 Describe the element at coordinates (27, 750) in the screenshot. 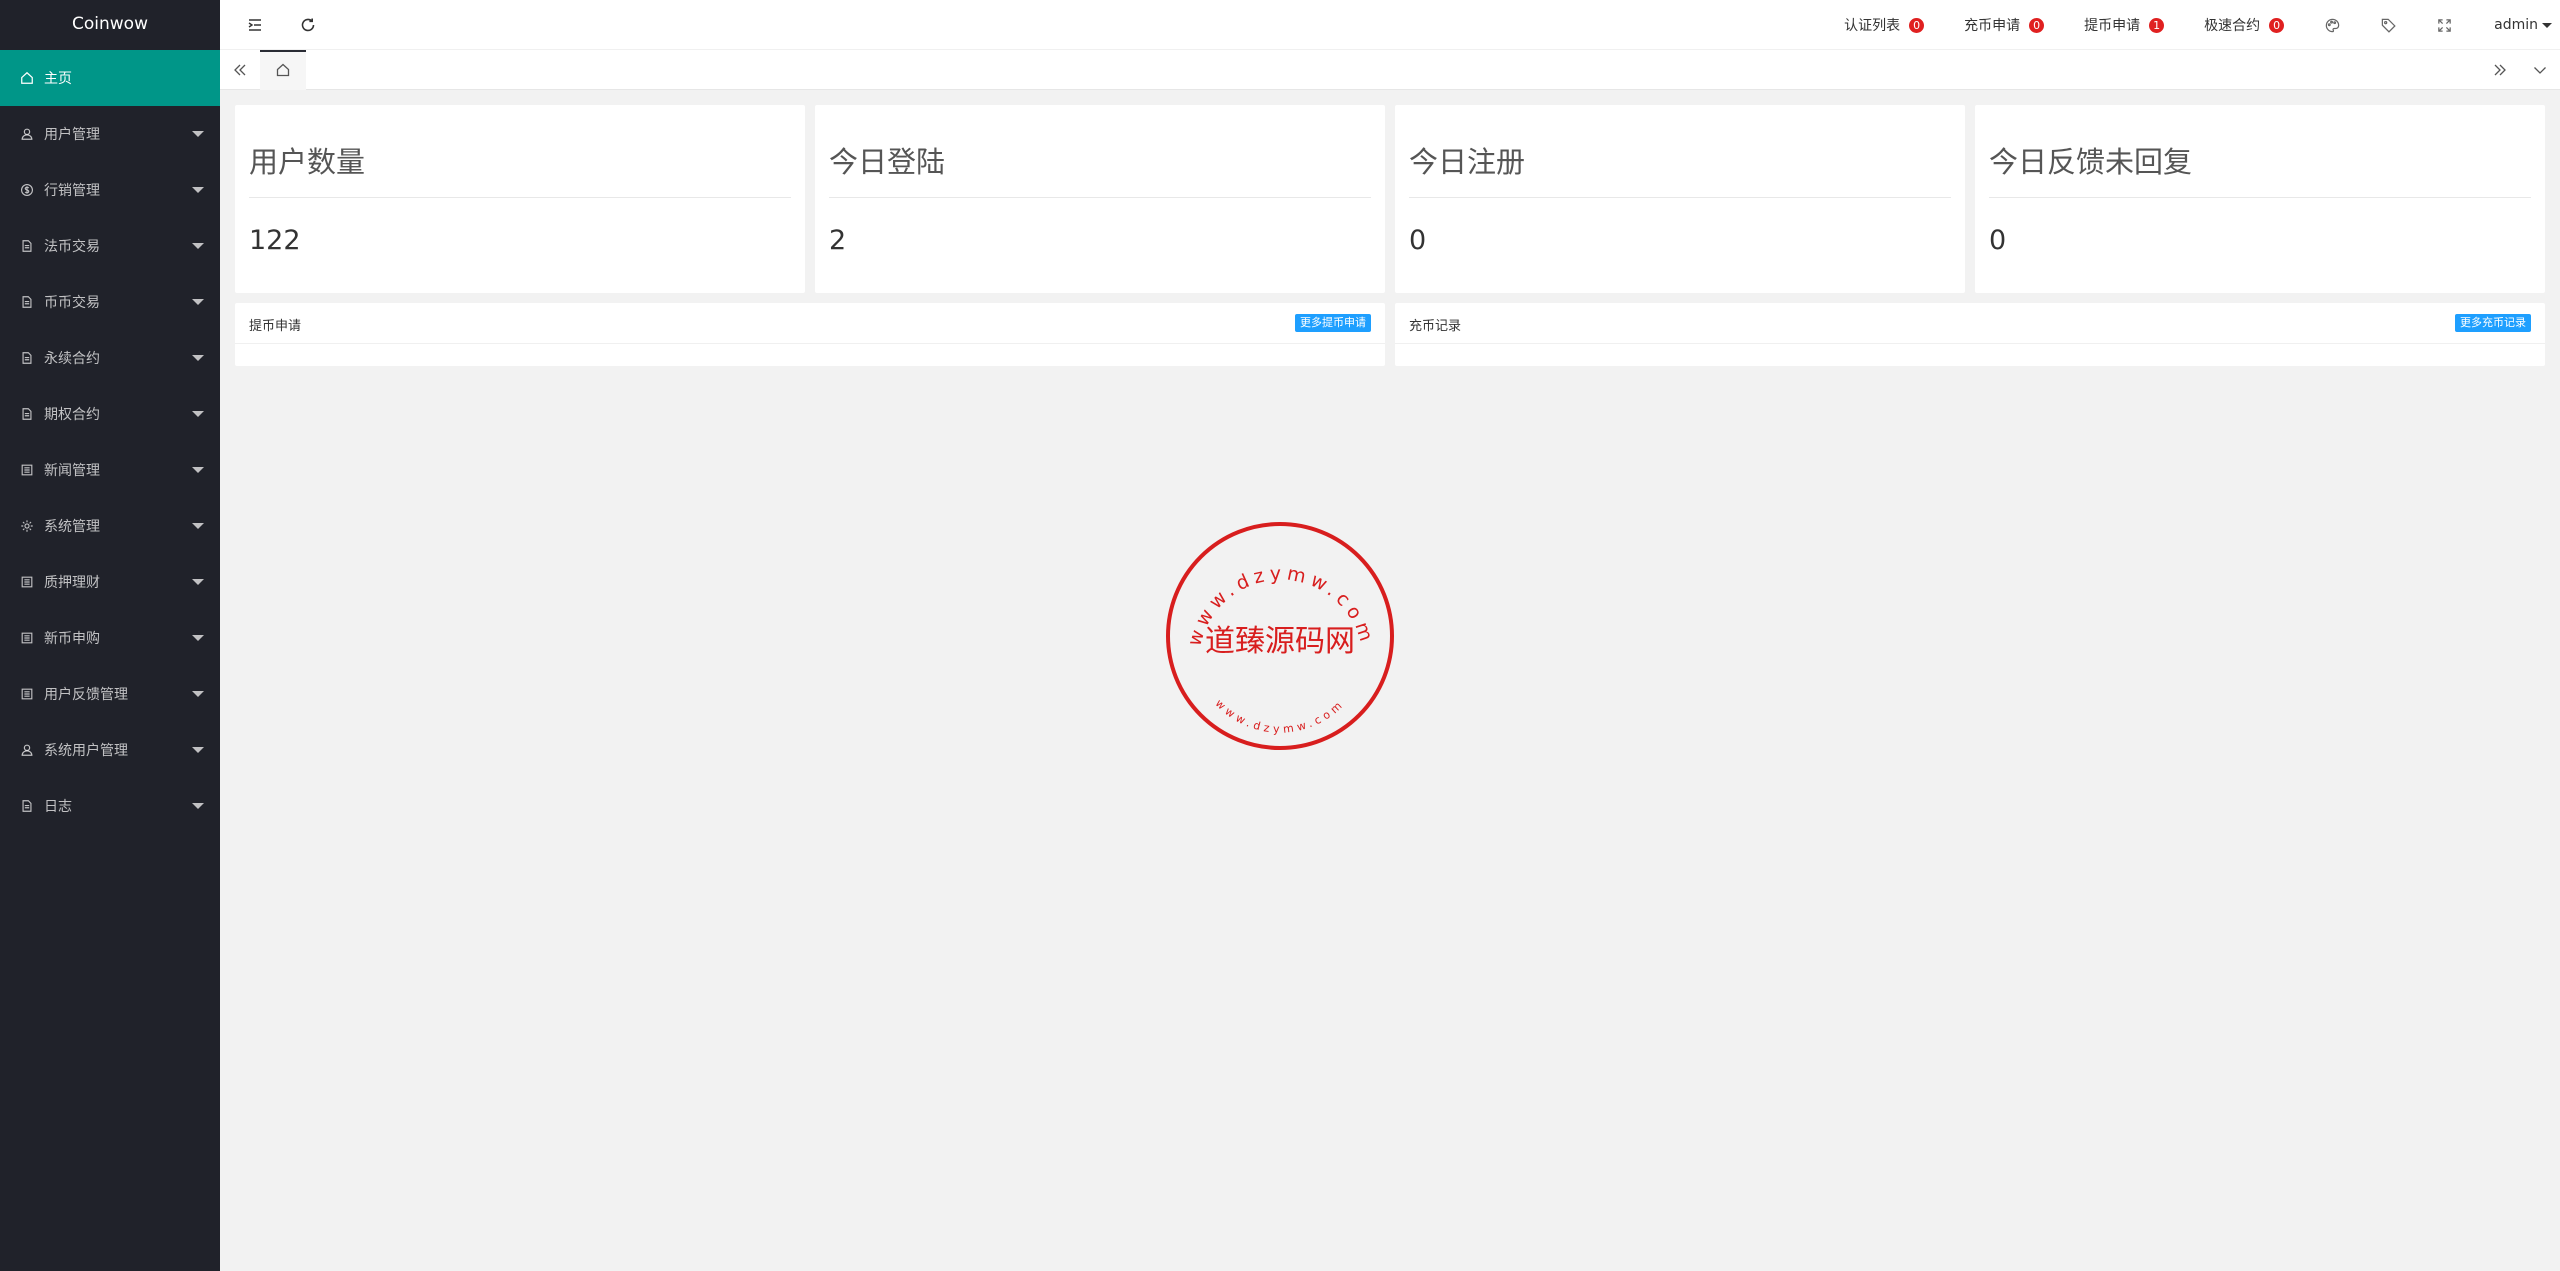

I see `user-icon` at that location.